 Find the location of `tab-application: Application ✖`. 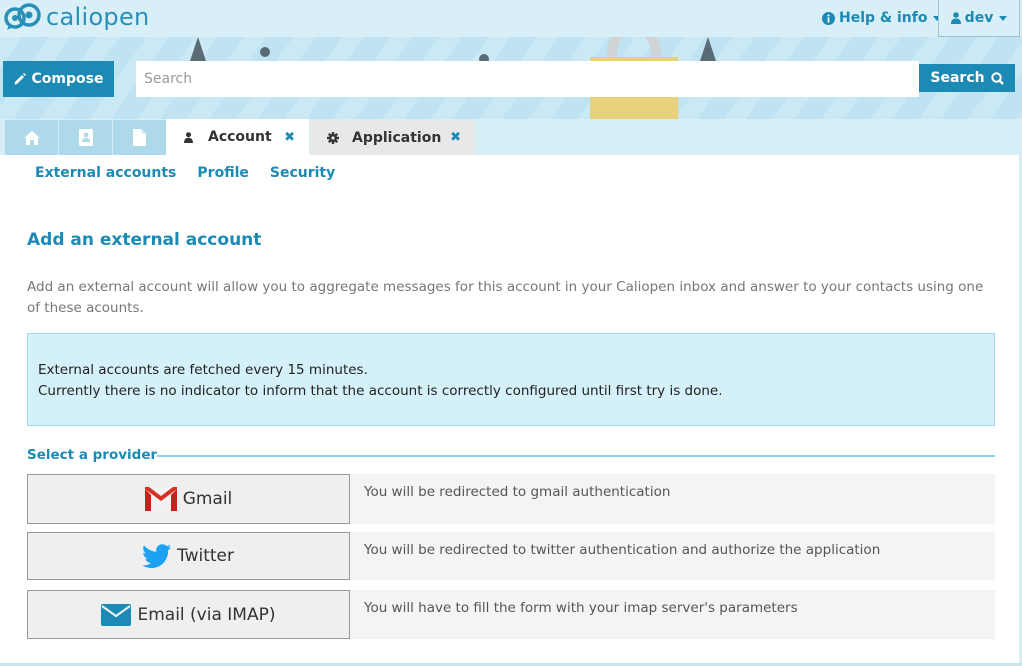

tab-application: Application ✖ is located at coordinates (392, 137).